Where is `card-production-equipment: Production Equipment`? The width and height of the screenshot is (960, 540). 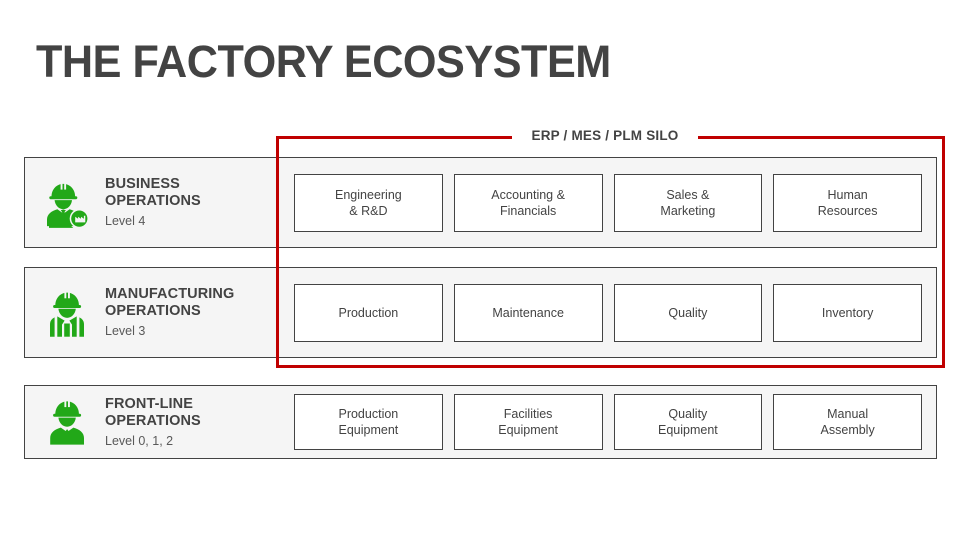 card-production-equipment: Production Equipment is located at coordinates (368, 422).